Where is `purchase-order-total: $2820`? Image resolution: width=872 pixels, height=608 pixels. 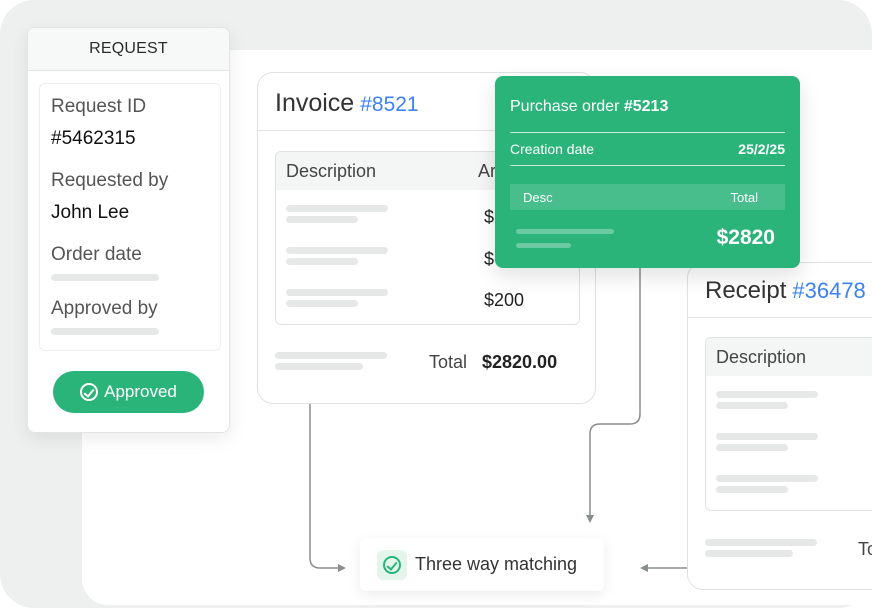
purchase-order-total: $2820 is located at coordinates (745, 237).